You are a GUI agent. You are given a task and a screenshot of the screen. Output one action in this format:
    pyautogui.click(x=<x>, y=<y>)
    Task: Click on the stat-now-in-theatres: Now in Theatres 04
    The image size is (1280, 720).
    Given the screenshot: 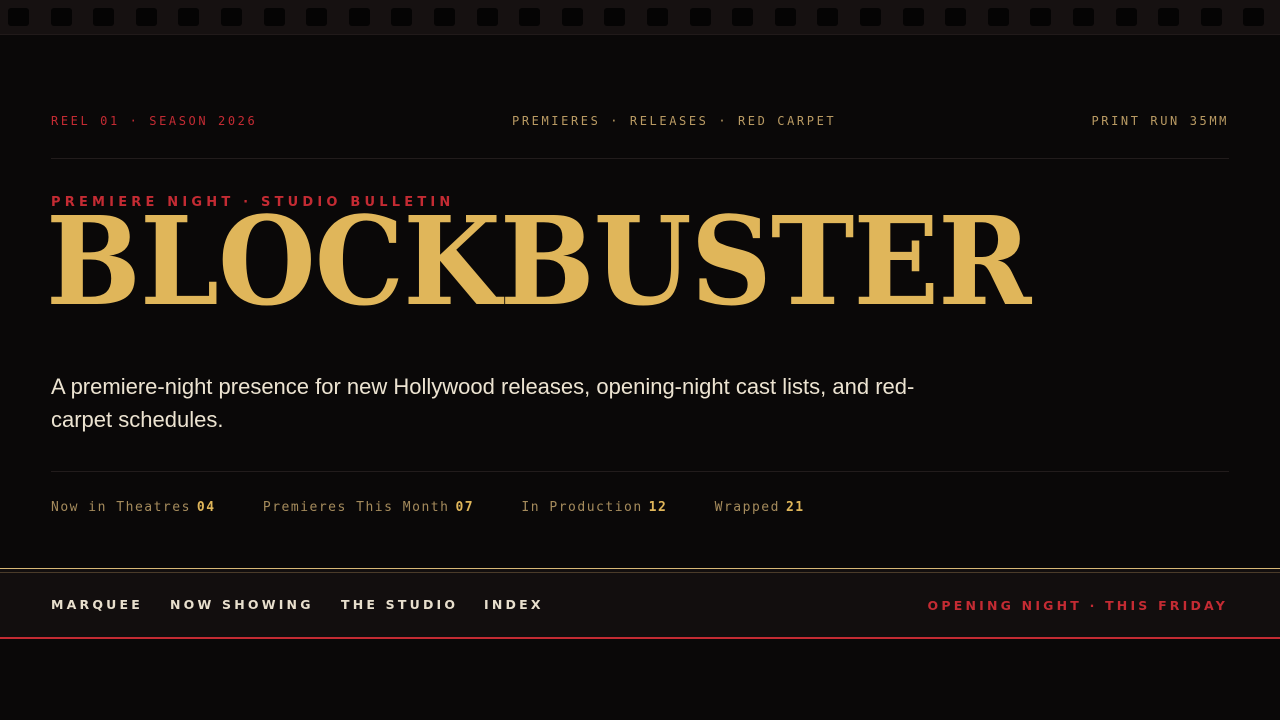 What is the action you would take?
    pyautogui.click(x=133, y=507)
    